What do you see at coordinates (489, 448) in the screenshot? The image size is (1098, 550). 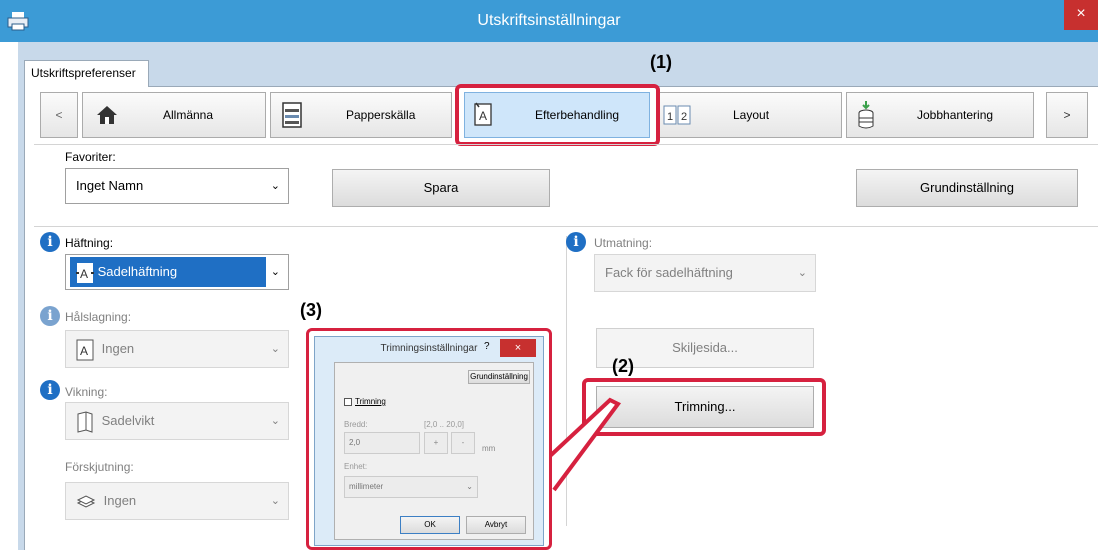 I see `width-unit: mm` at bounding box center [489, 448].